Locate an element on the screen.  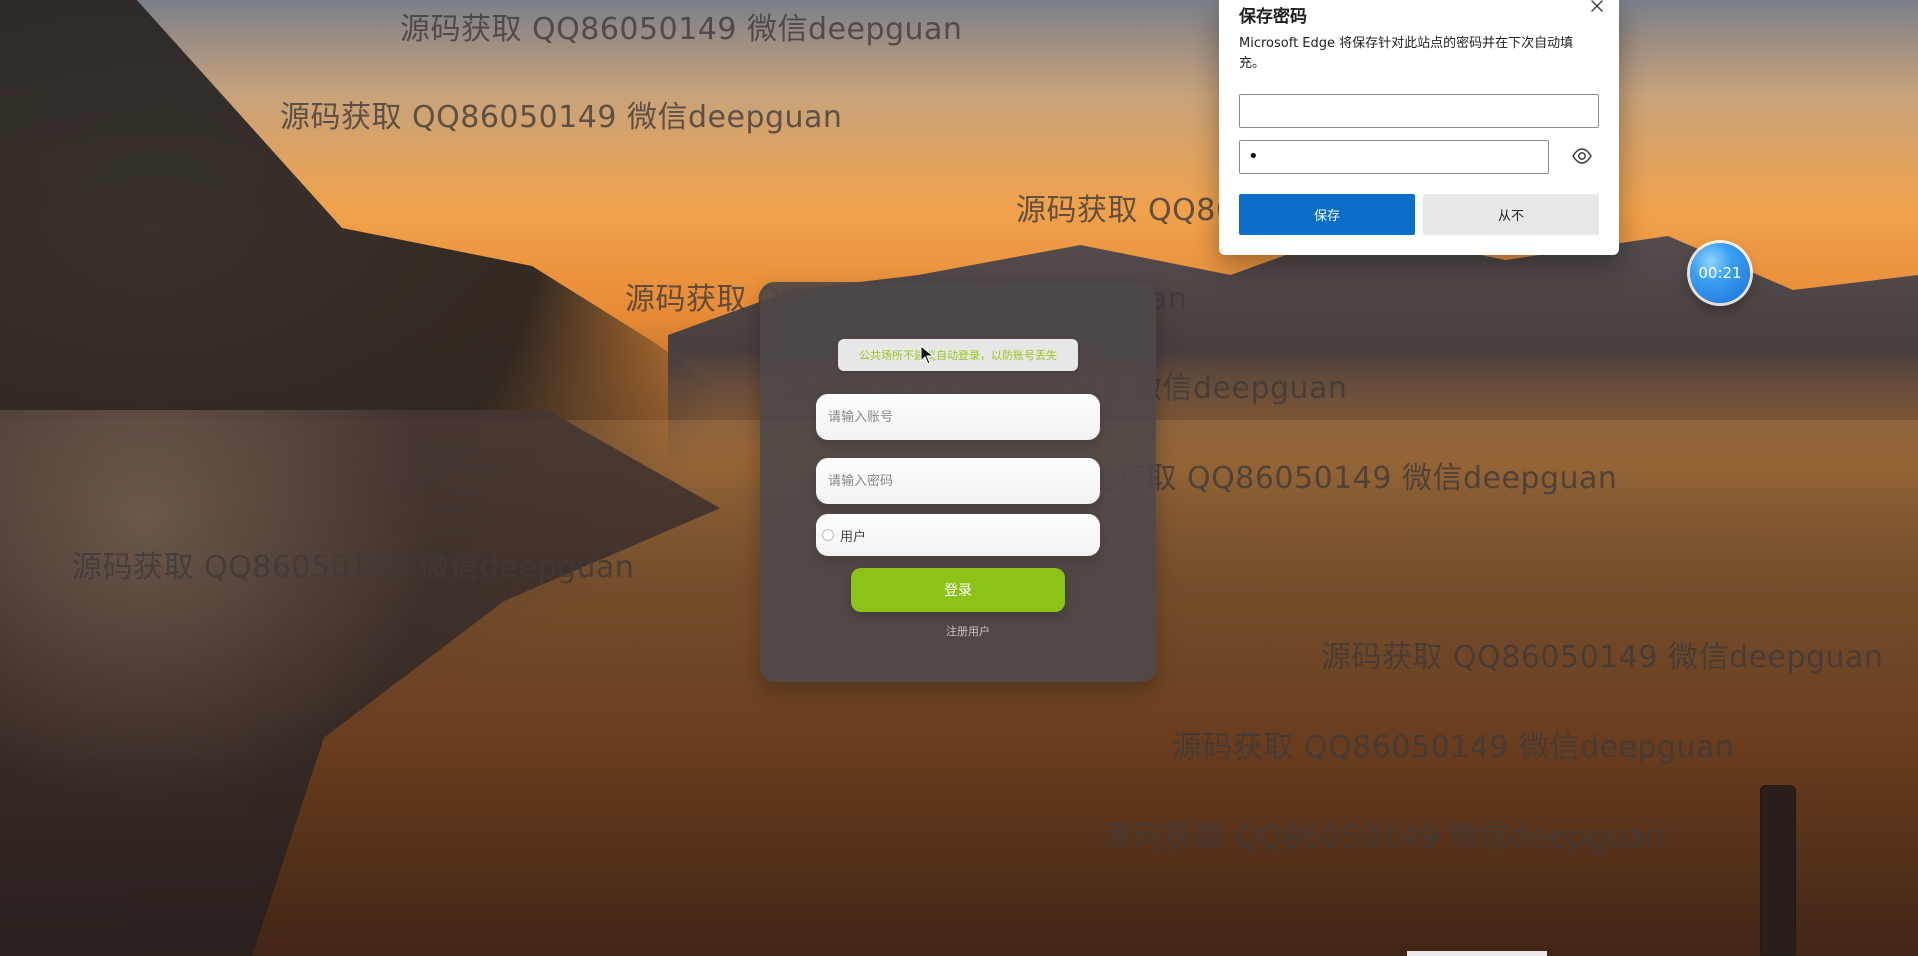
bottom-bar is located at coordinates (1477, 953).